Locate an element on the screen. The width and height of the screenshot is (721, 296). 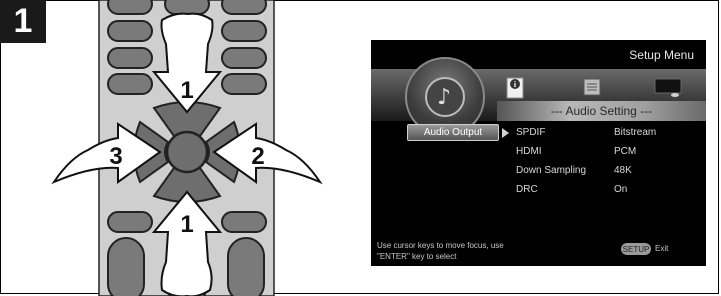
setup-key-badge: SETUP is located at coordinates (636, 249).